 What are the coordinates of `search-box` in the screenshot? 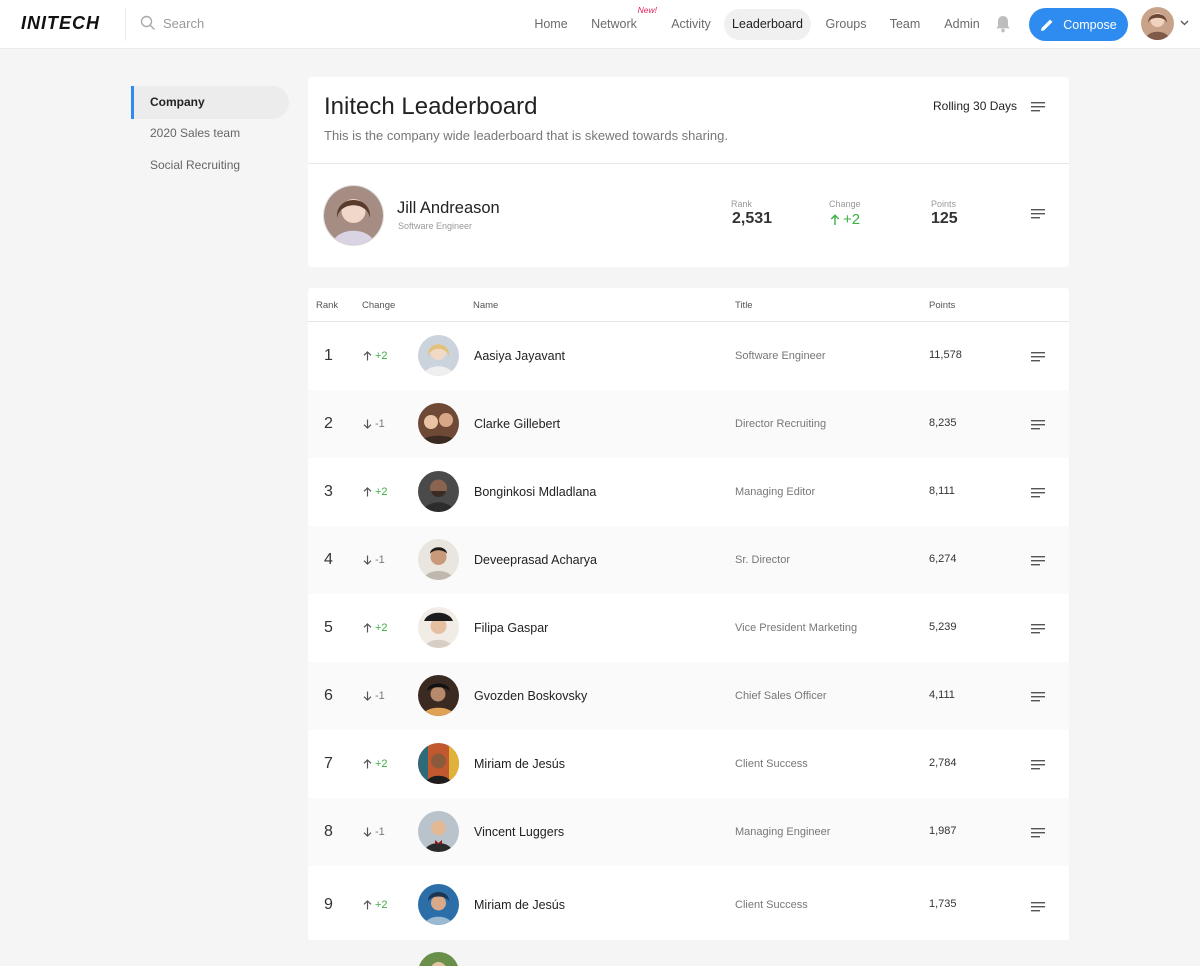 It's located at (226, 23).